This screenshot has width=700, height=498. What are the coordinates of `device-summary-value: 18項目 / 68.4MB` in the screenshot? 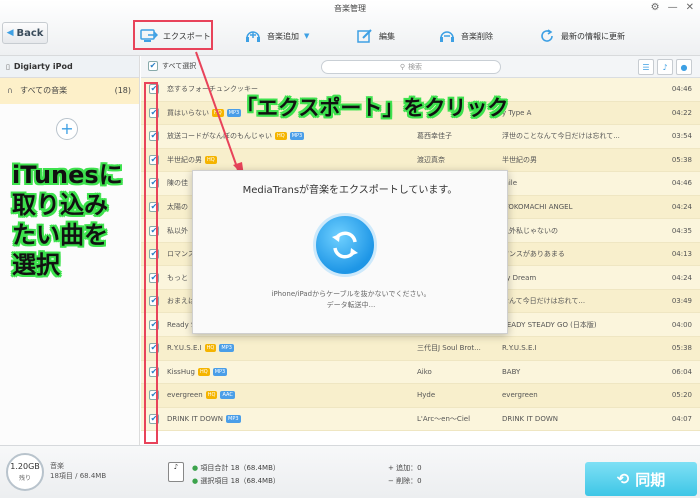 It's located at (78, 476).